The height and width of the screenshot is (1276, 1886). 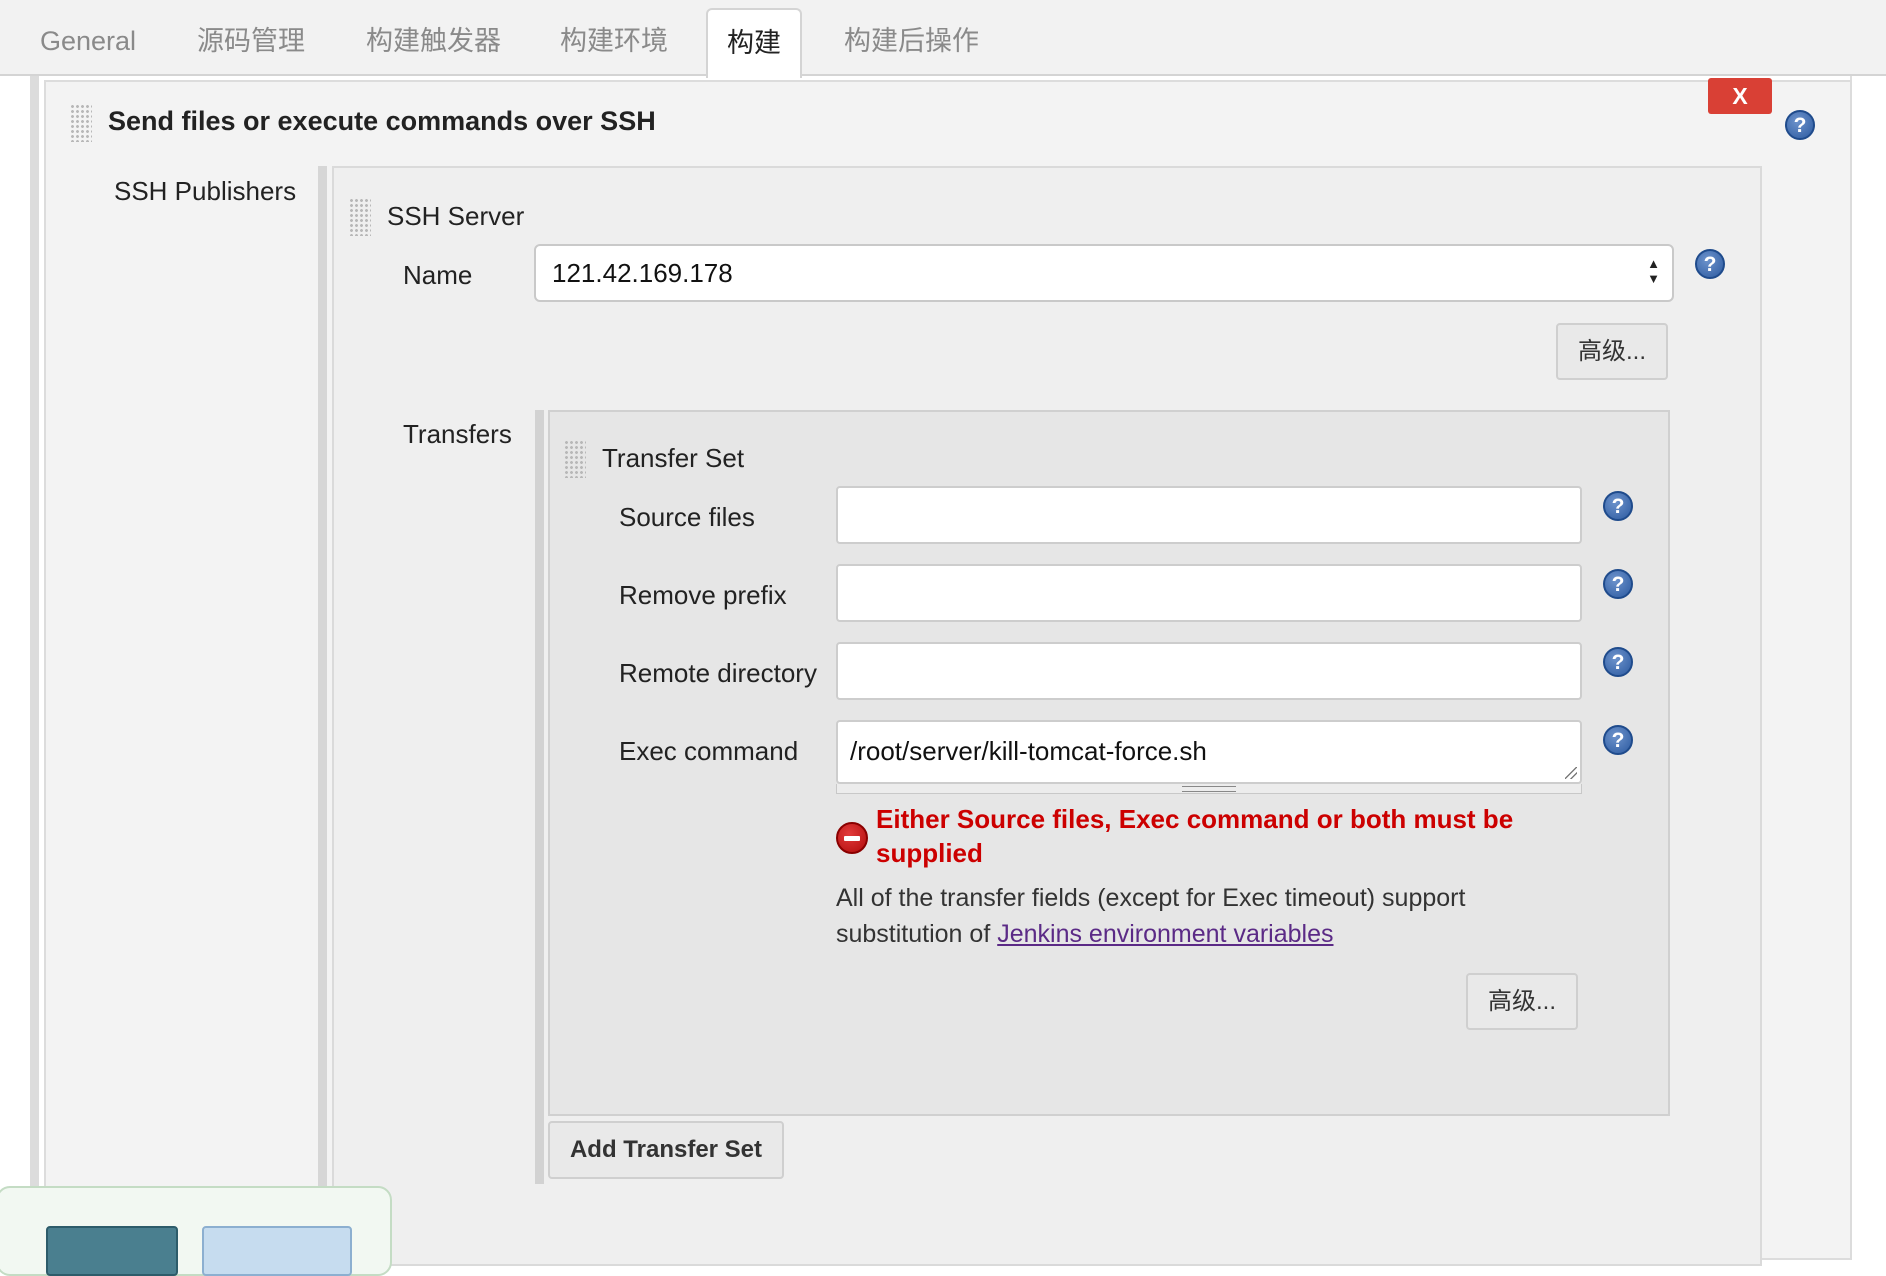 What do you see at coordinates (1571, 773) in the screenshot?
I see `resize-corner-icon` at bounding box center [1571, 773].